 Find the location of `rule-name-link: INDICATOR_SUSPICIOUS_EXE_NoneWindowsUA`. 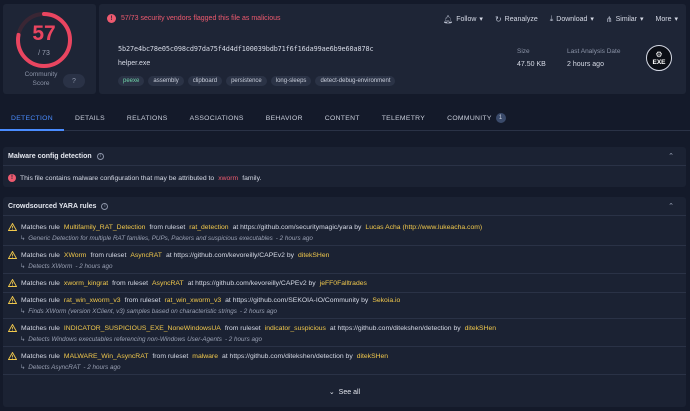

rule-name-link: INDICATOR_SUSPICIOUS_EXE_NoneWindowsUA is located at coordinates (142, 328).